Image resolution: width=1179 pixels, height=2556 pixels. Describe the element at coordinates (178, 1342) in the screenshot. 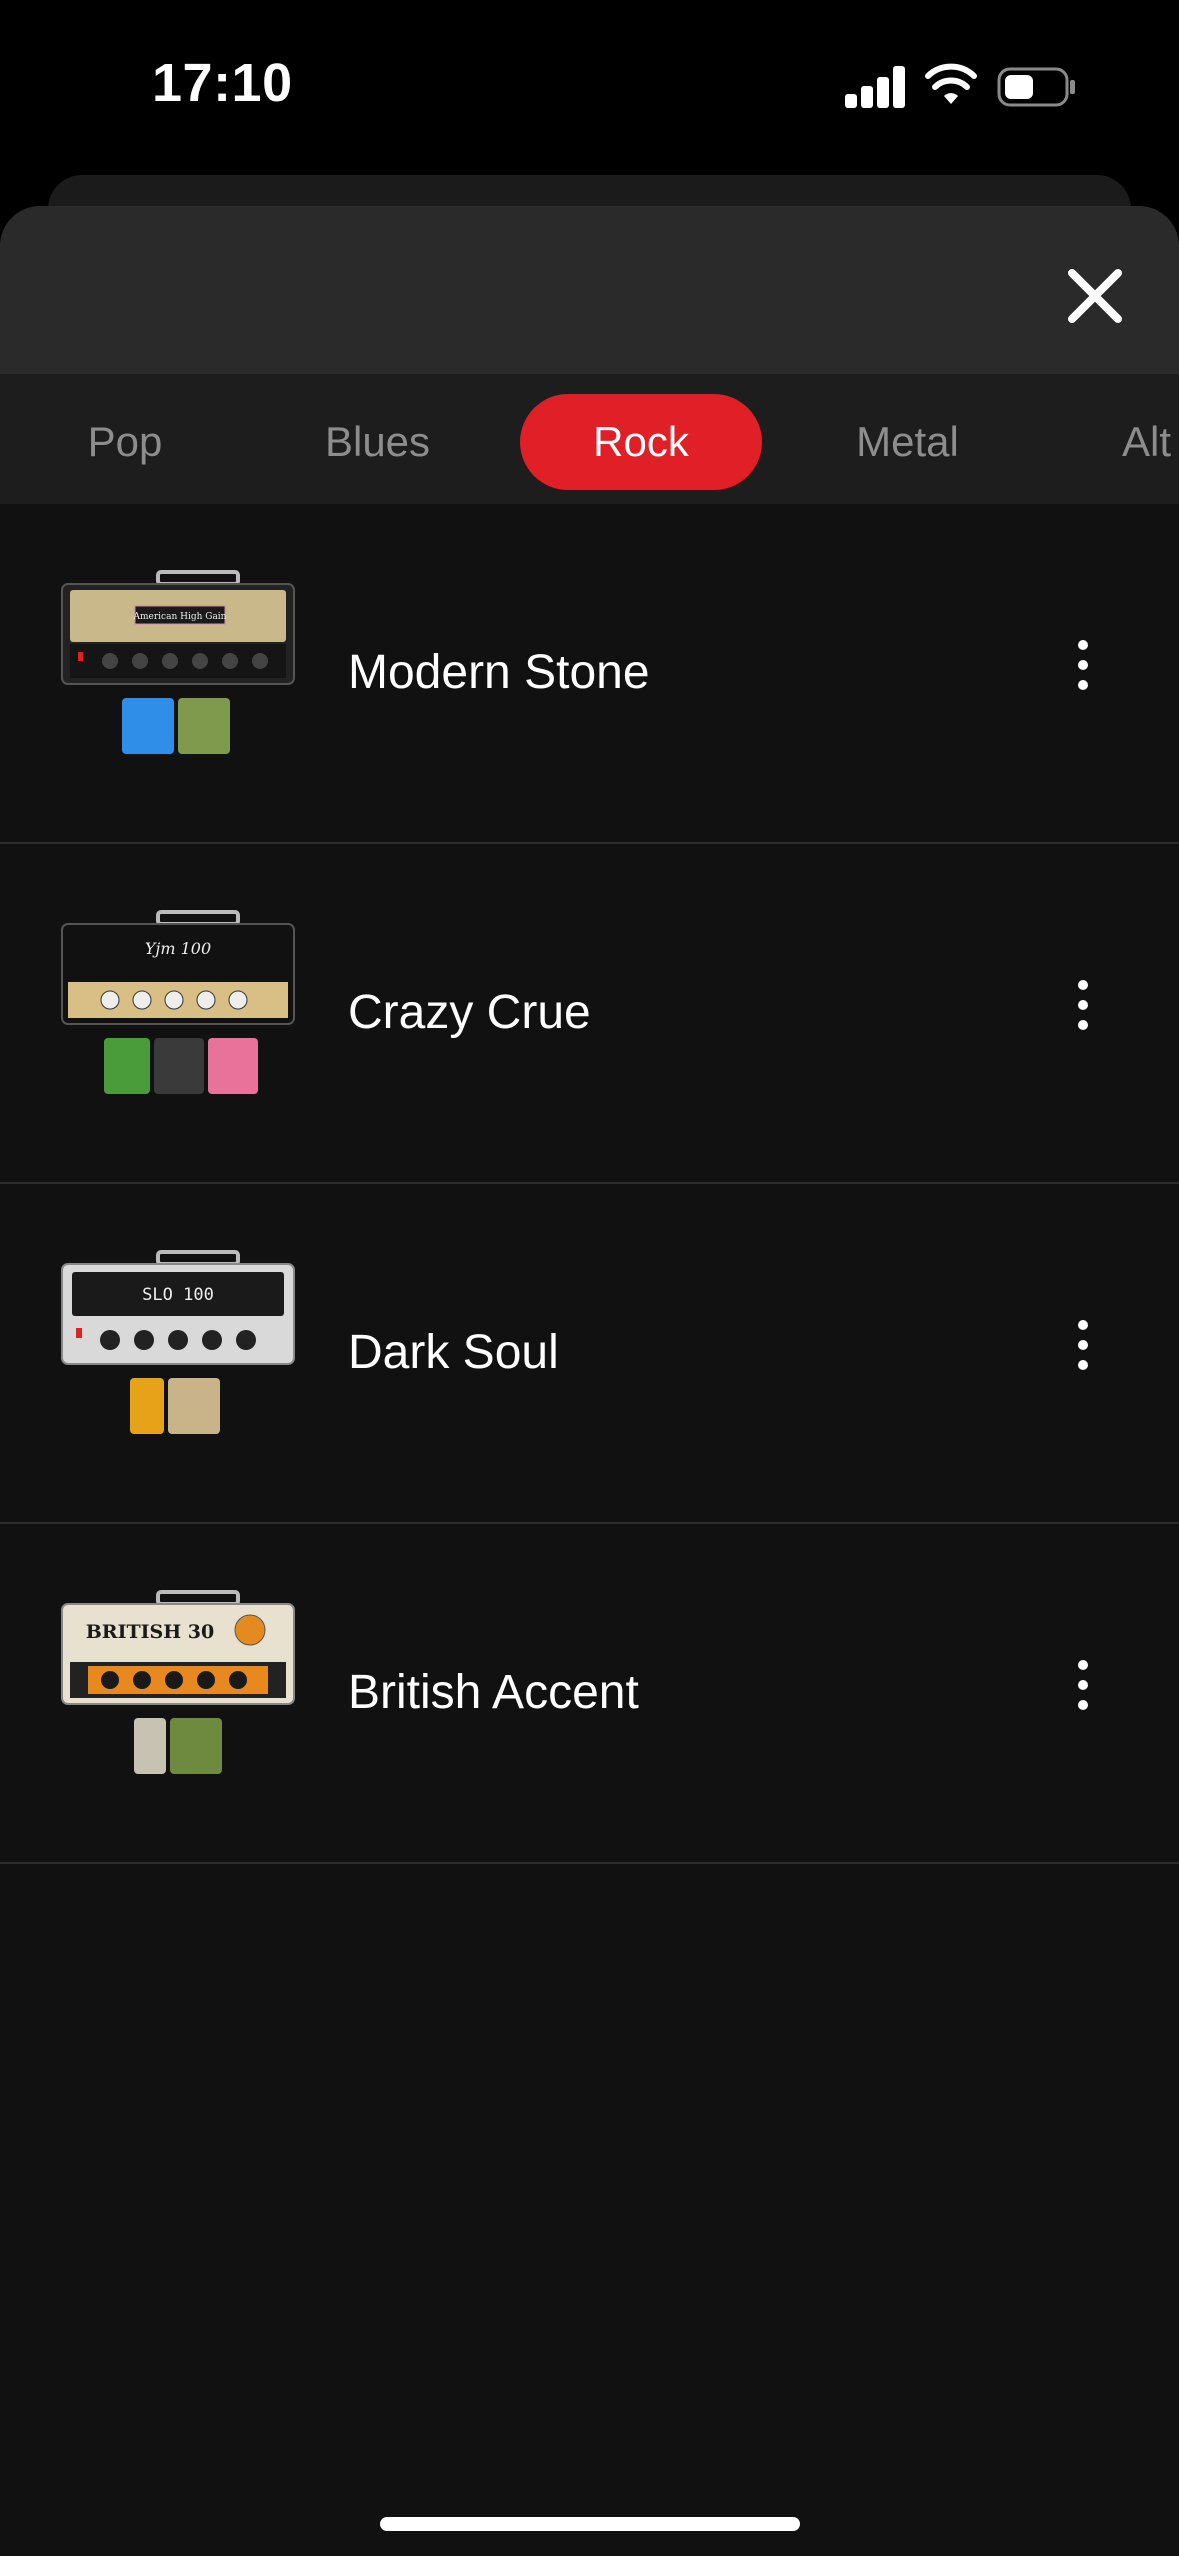

I see `amp-thumbnail: SLO 100` at that location.